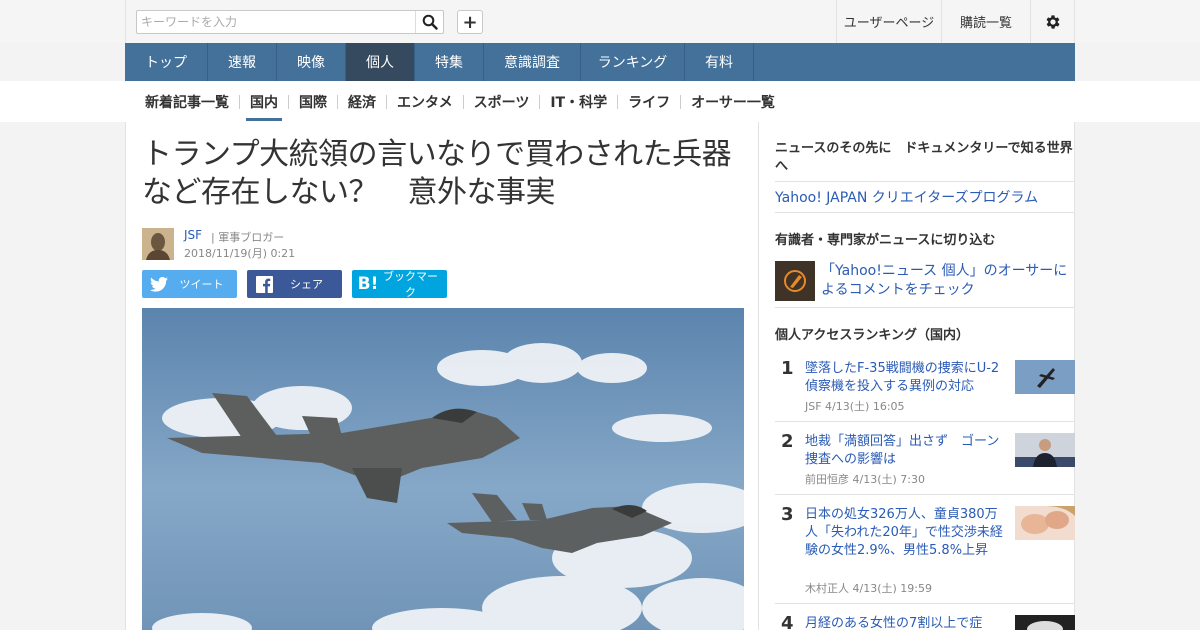 Image resolution: width=1200 pixels, height=630 pixels. What do you see at coordinates (872, 335) in the screenshot?
I see `ranking-heading: 個人アクセスランキング（国内）` at bounding box center [872, 335].